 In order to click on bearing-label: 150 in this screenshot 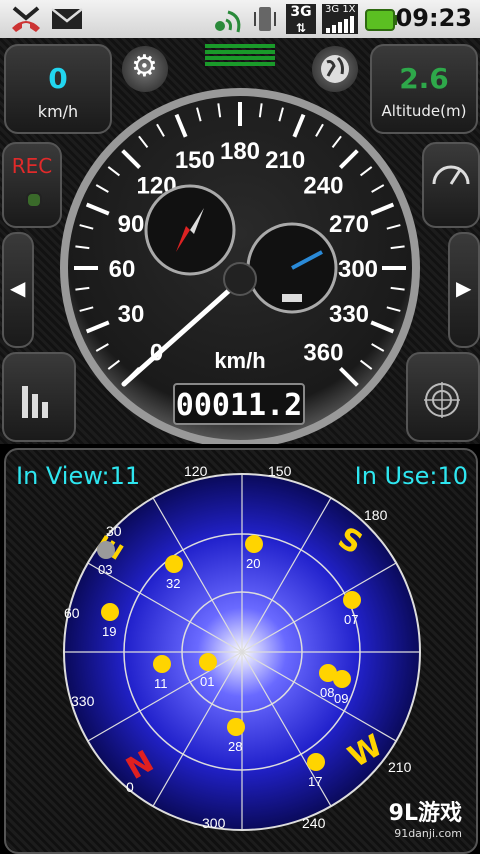, I will do `click(280, 471)`.